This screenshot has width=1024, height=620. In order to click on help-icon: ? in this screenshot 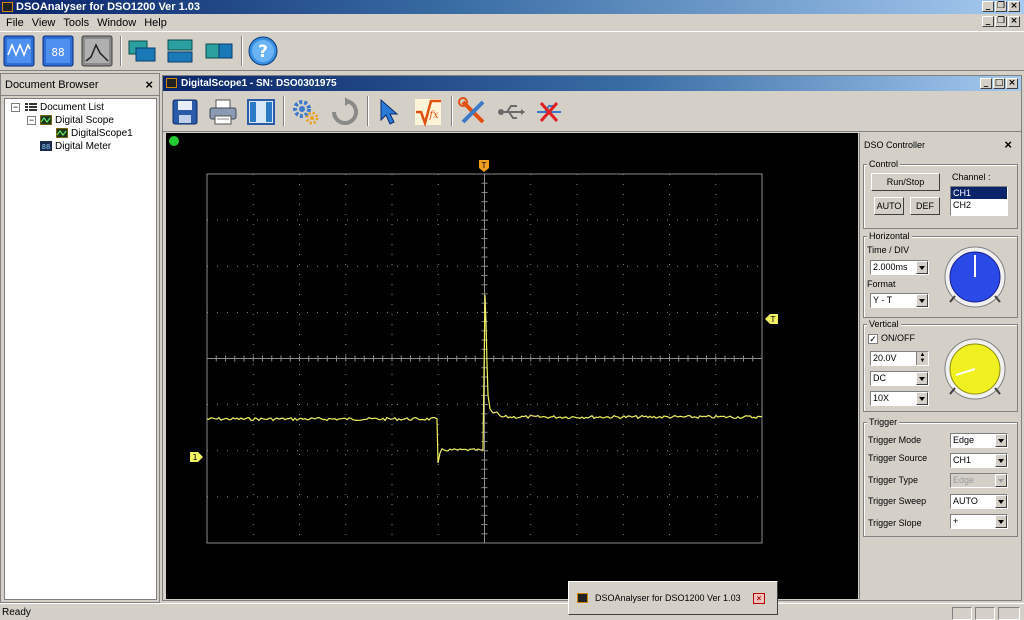, I will do `click(263, 51)`.